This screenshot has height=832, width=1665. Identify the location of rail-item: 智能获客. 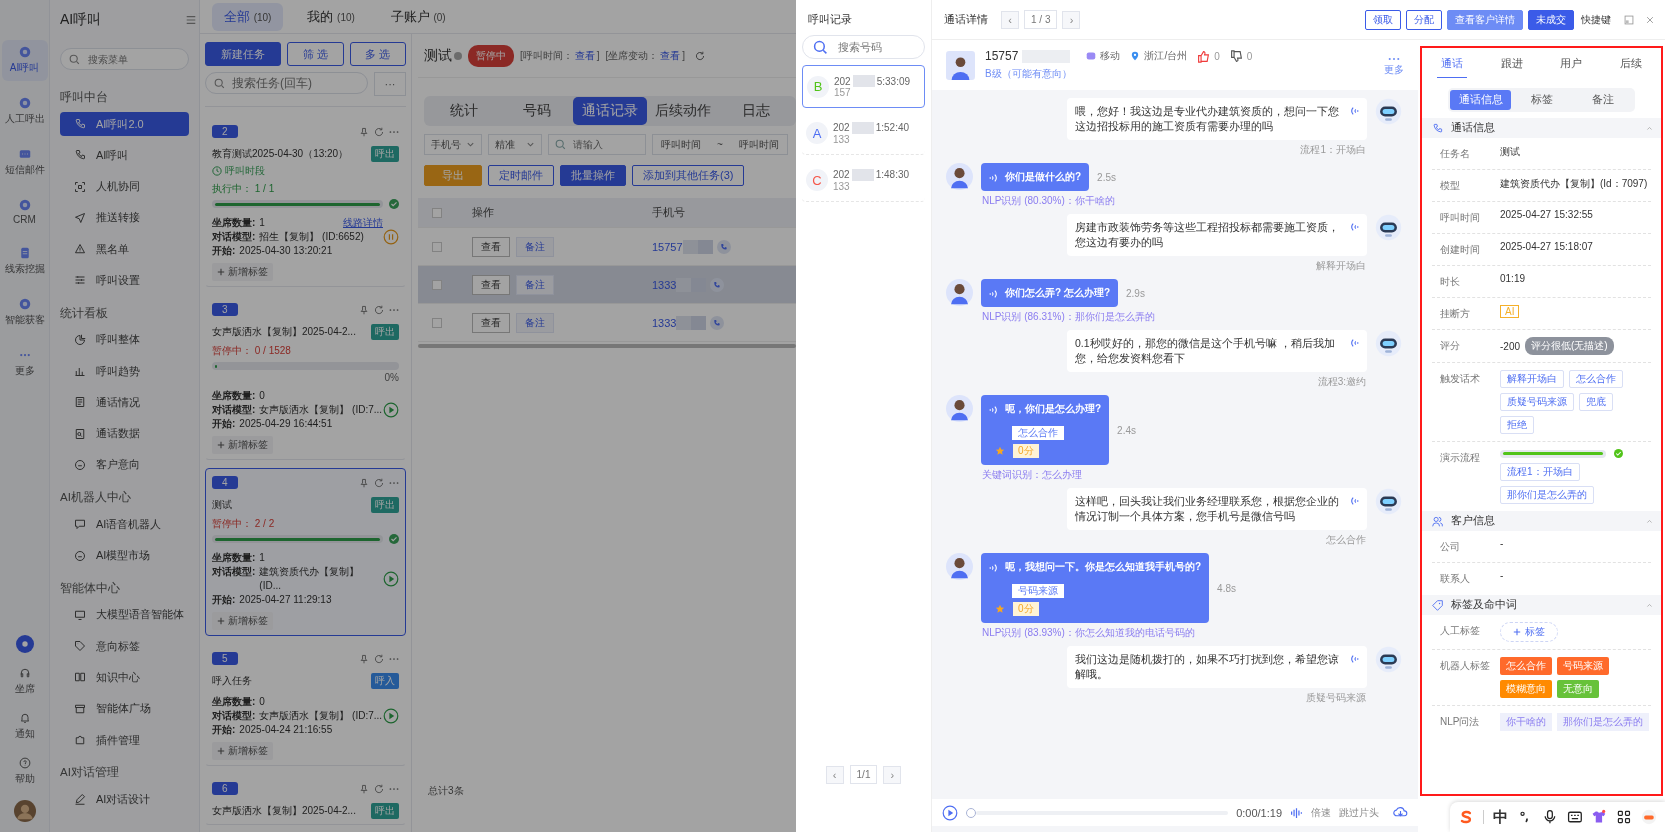
(24, 312).